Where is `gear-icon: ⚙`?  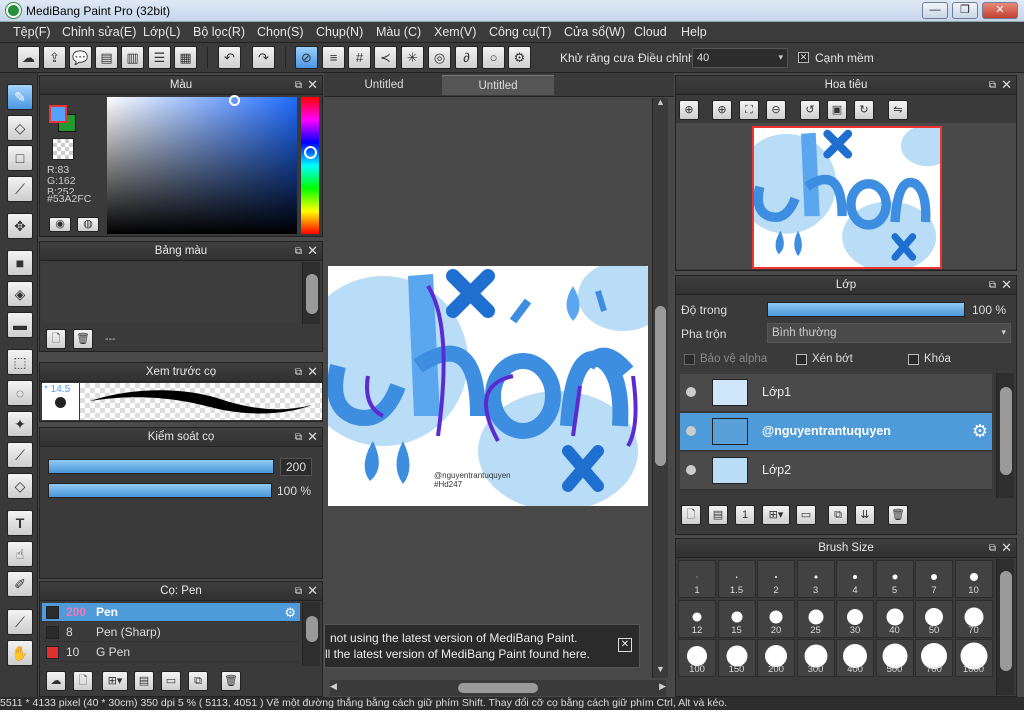
gear-icon: ⚙ is located at coordinates (980, 431).